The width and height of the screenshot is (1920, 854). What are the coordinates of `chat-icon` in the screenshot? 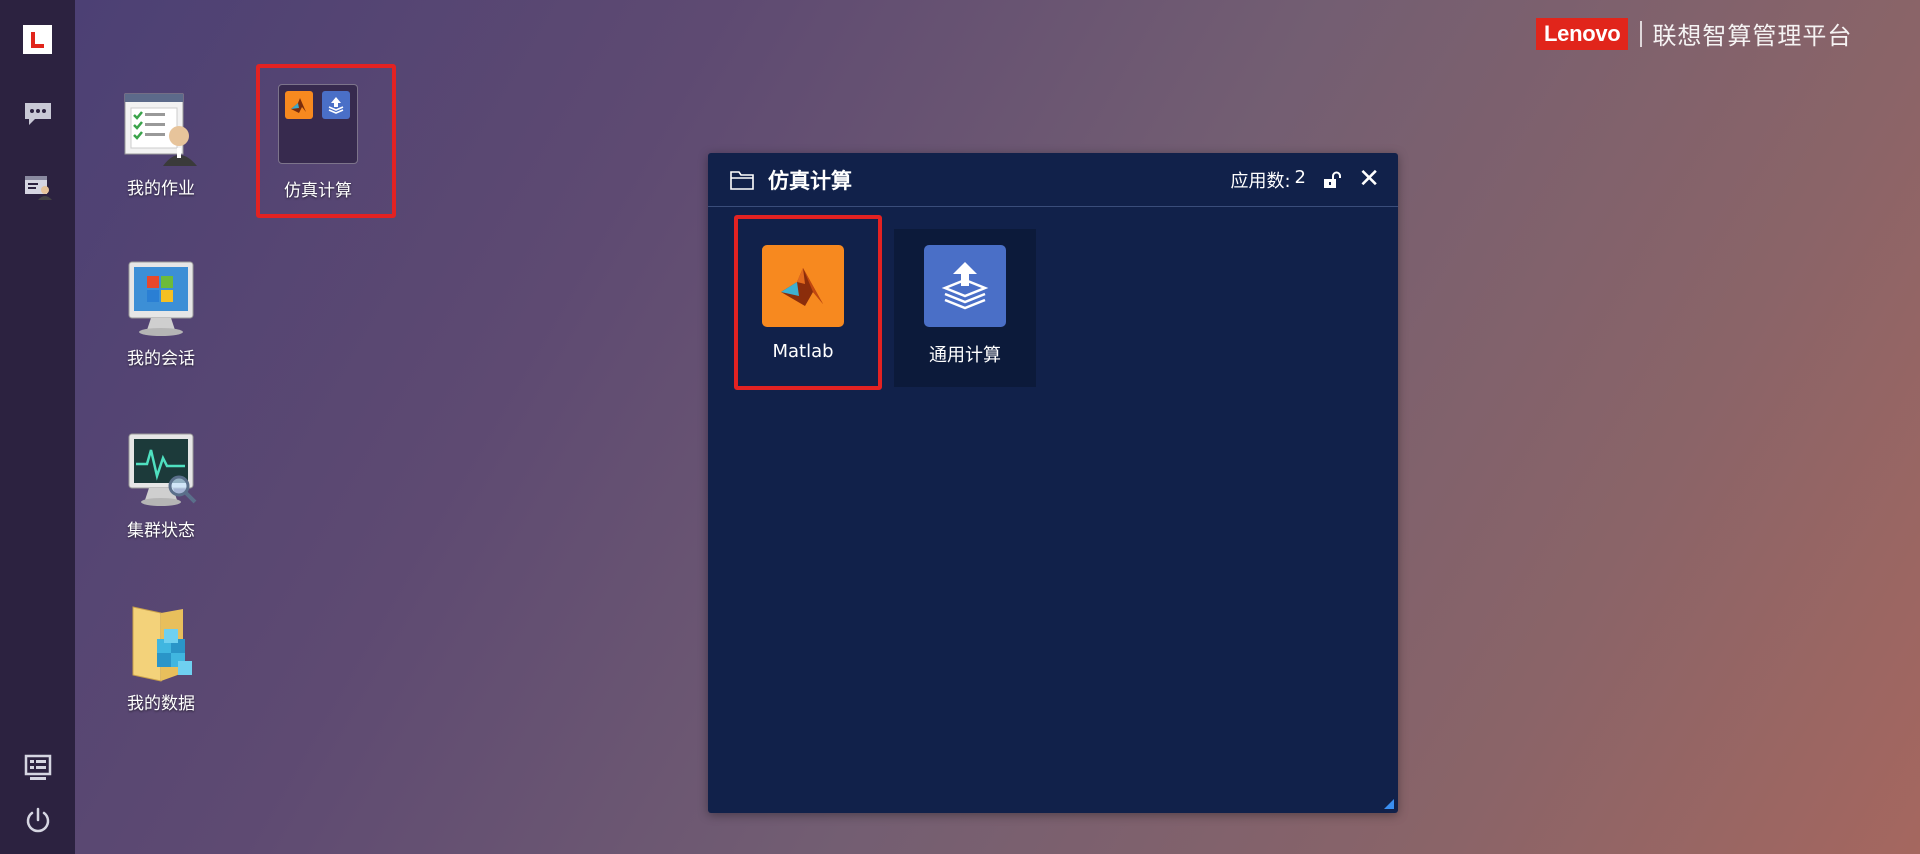 It's located at (38, 114).